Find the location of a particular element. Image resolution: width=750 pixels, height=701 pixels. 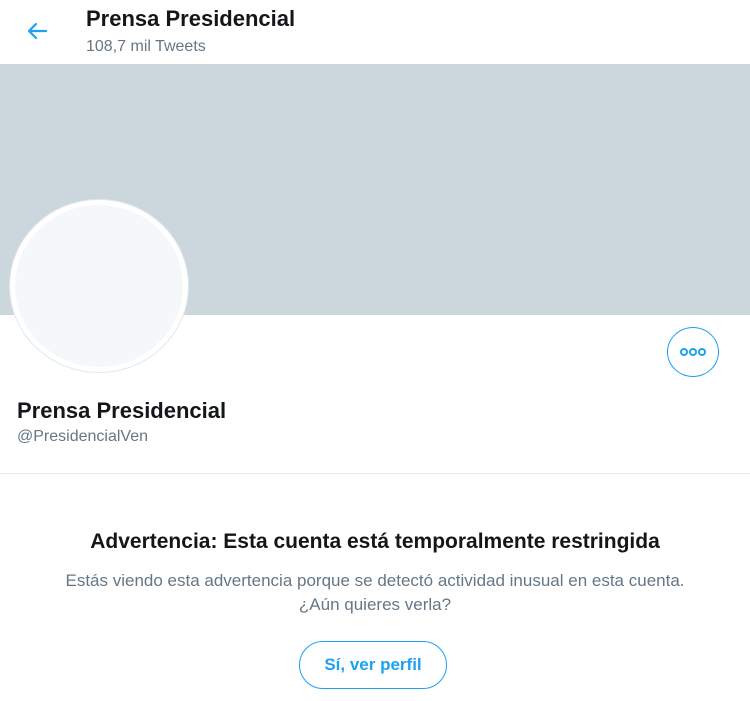

more-options-icon is located at coordinates (693, 352).